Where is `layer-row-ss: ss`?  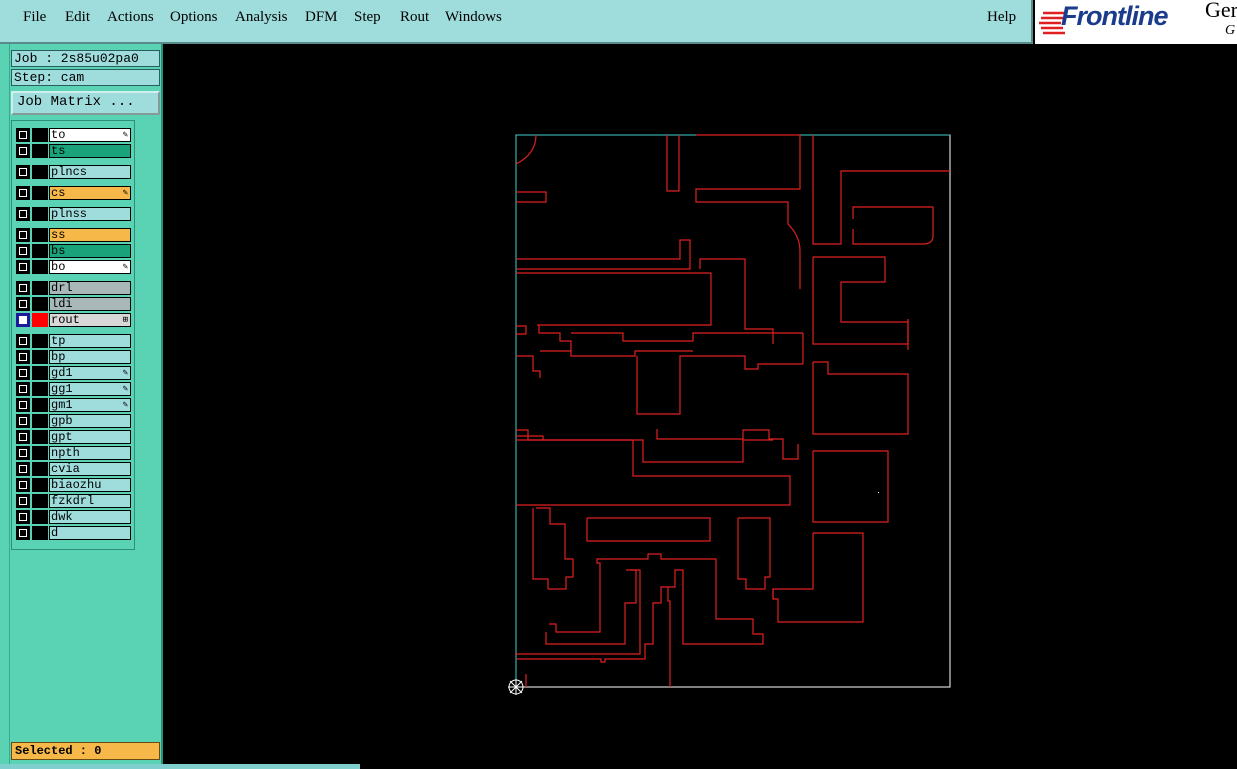
layer-row-ss: ss is located at coordinates (73, 235).